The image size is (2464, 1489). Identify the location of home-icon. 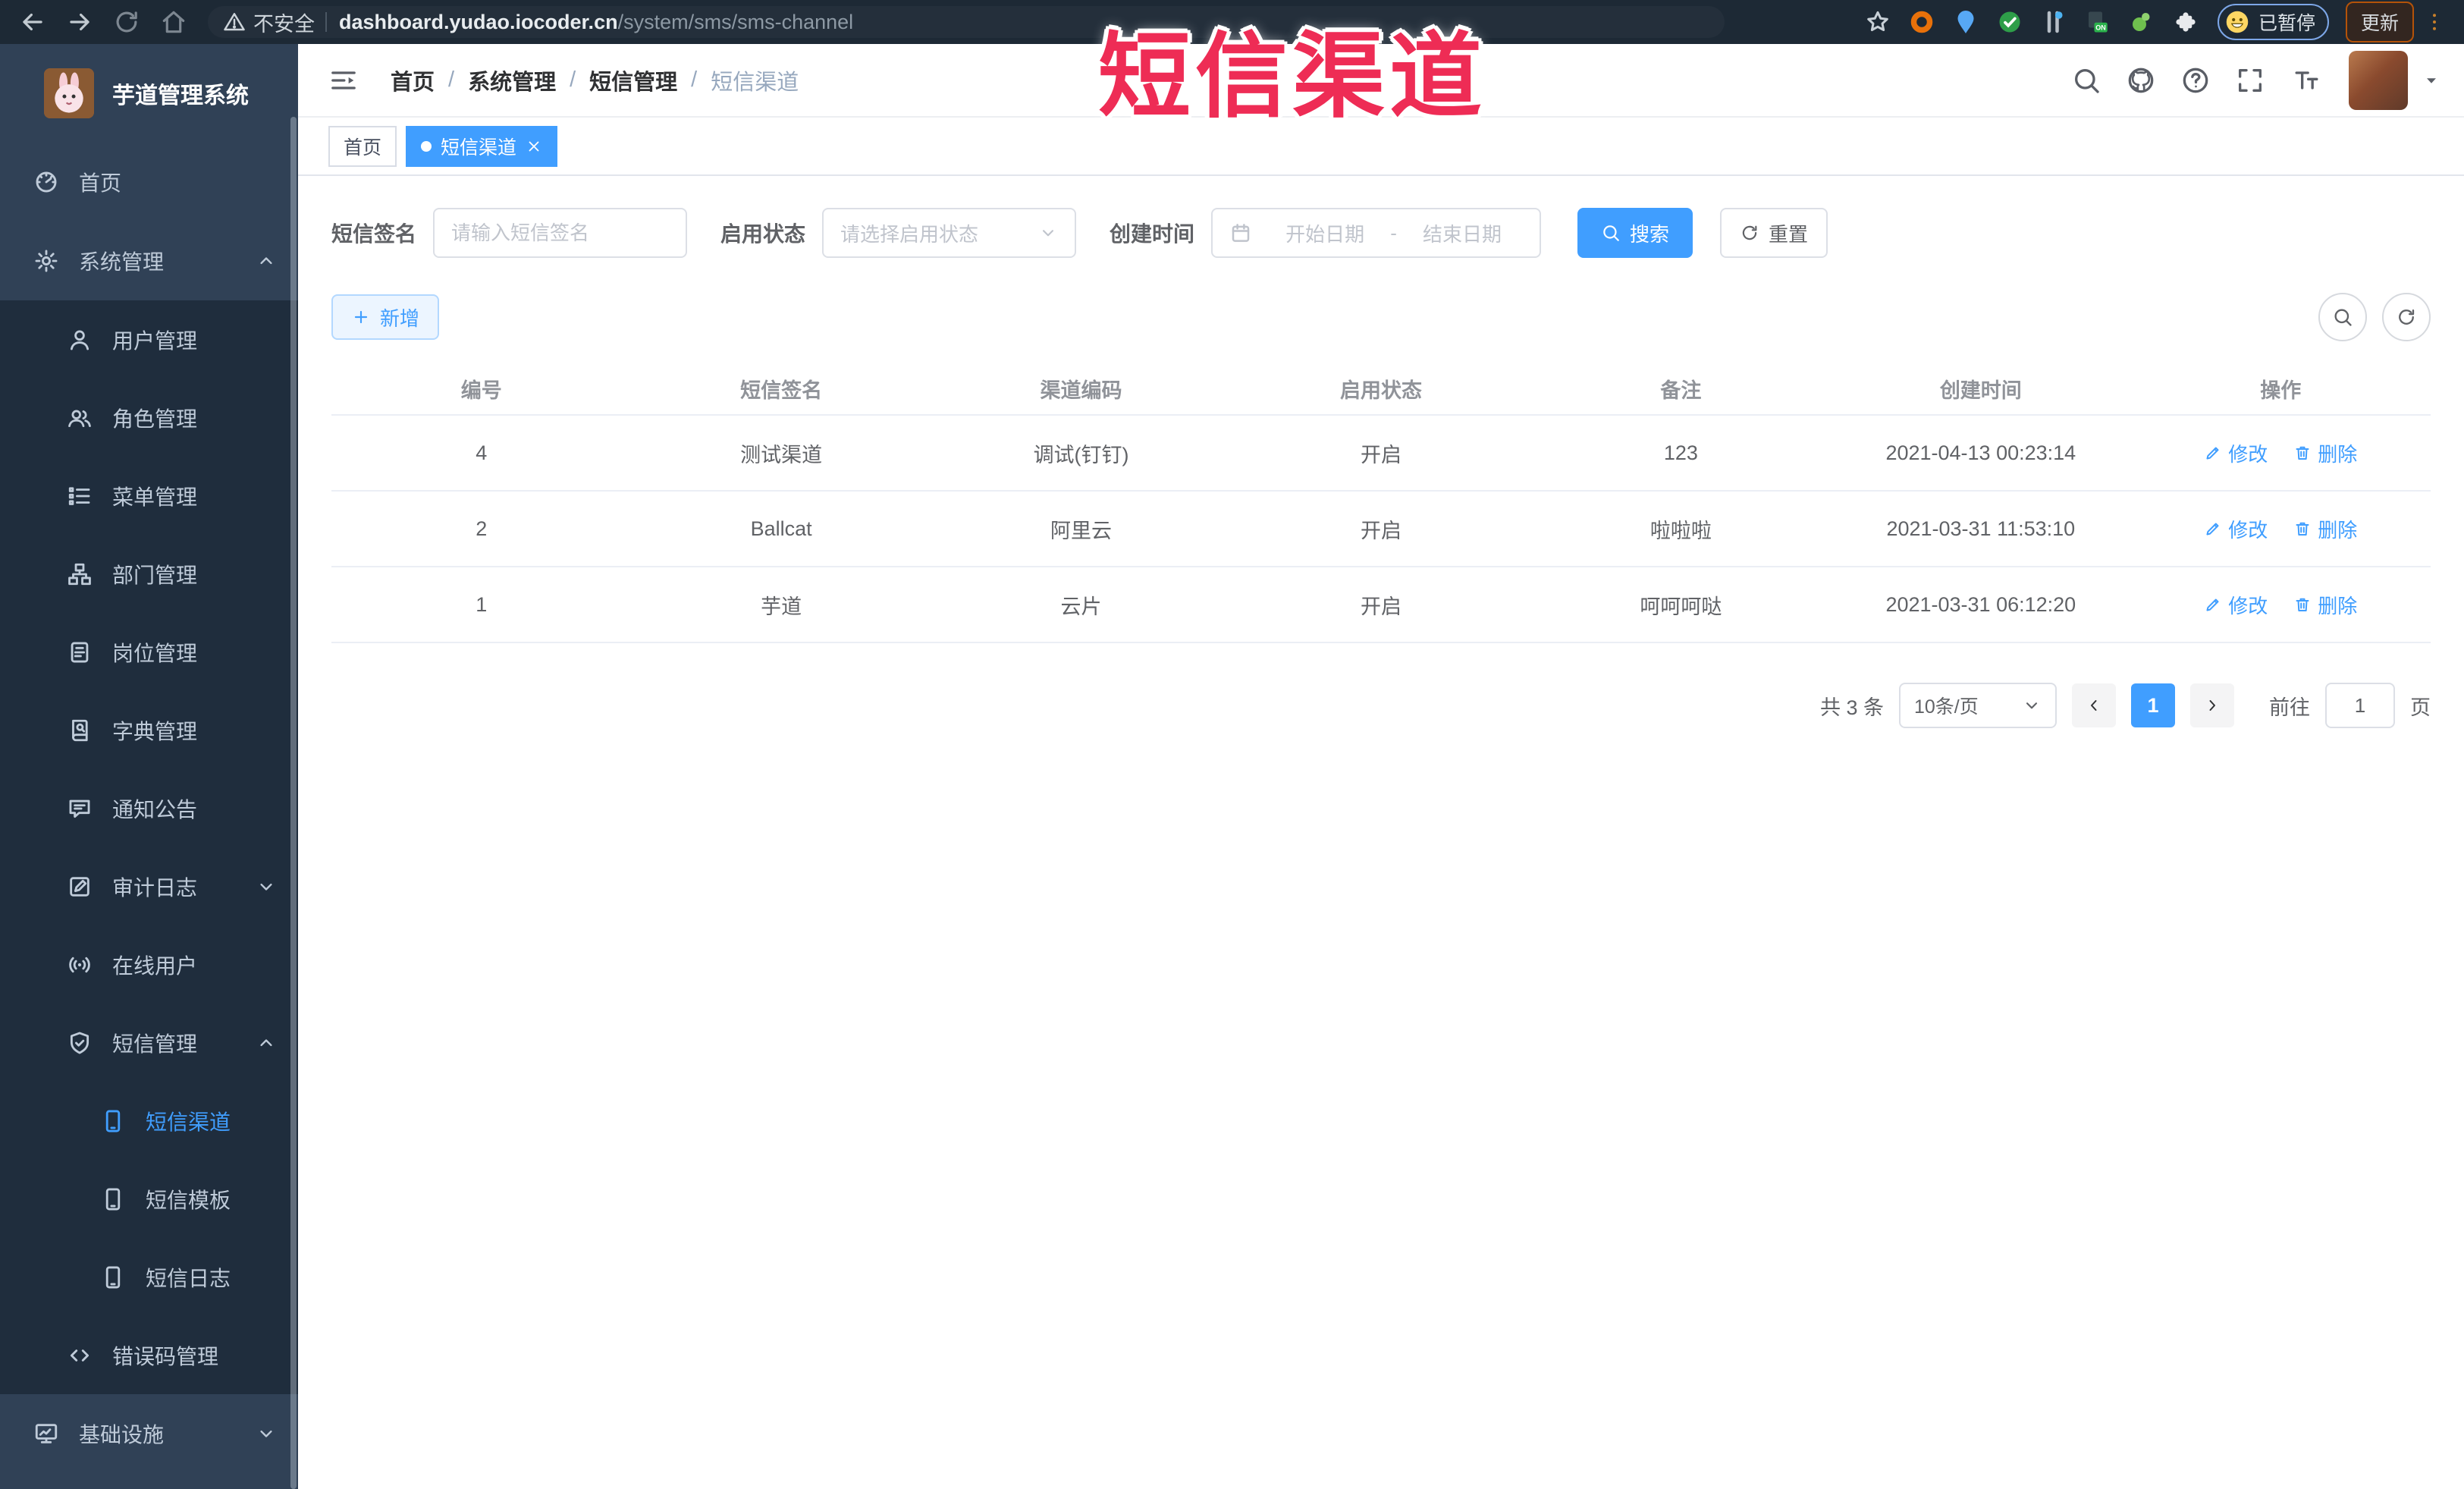
(174, 22).